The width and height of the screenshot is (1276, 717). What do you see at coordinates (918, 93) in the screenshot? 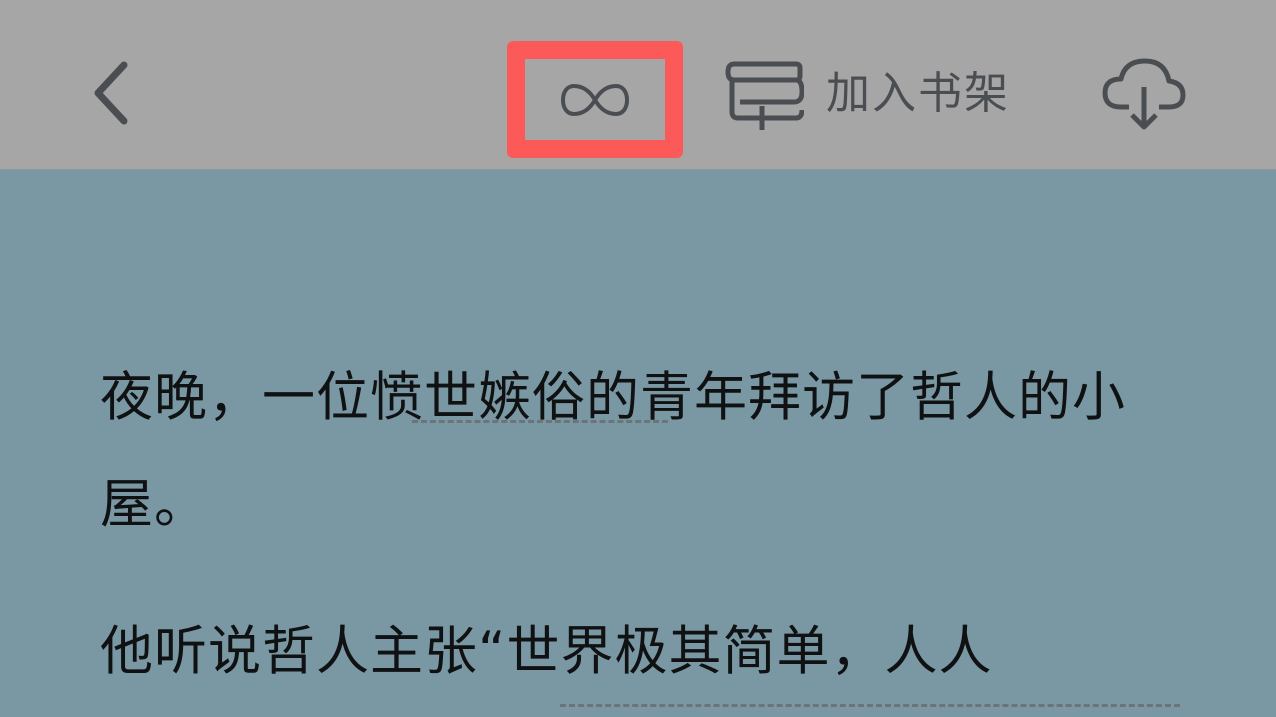
I see `add-to-shelf-label: 加入书架` at bounding box center [918, 93].